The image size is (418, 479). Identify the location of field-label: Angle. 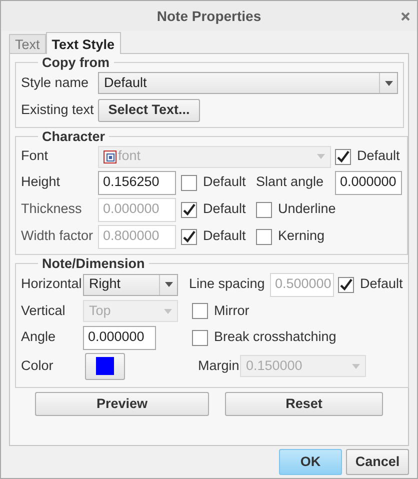
(39, 337).